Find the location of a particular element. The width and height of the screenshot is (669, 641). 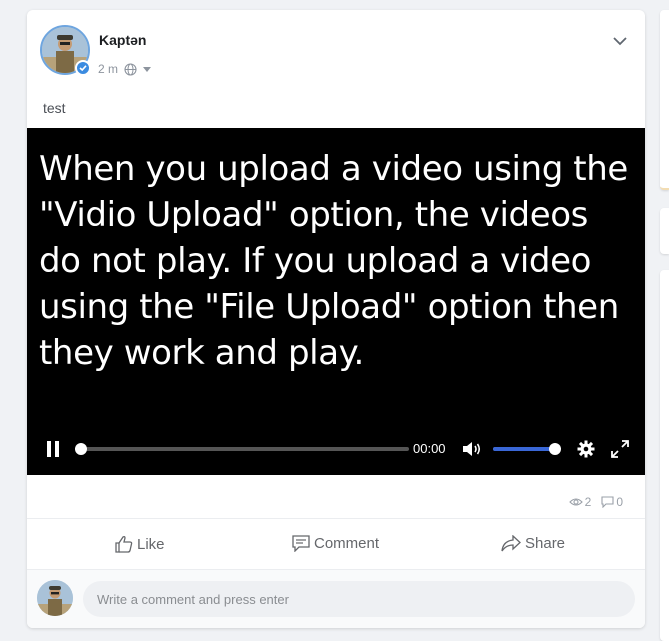

thumbs-up-icon is located at coordinates (124, 544).